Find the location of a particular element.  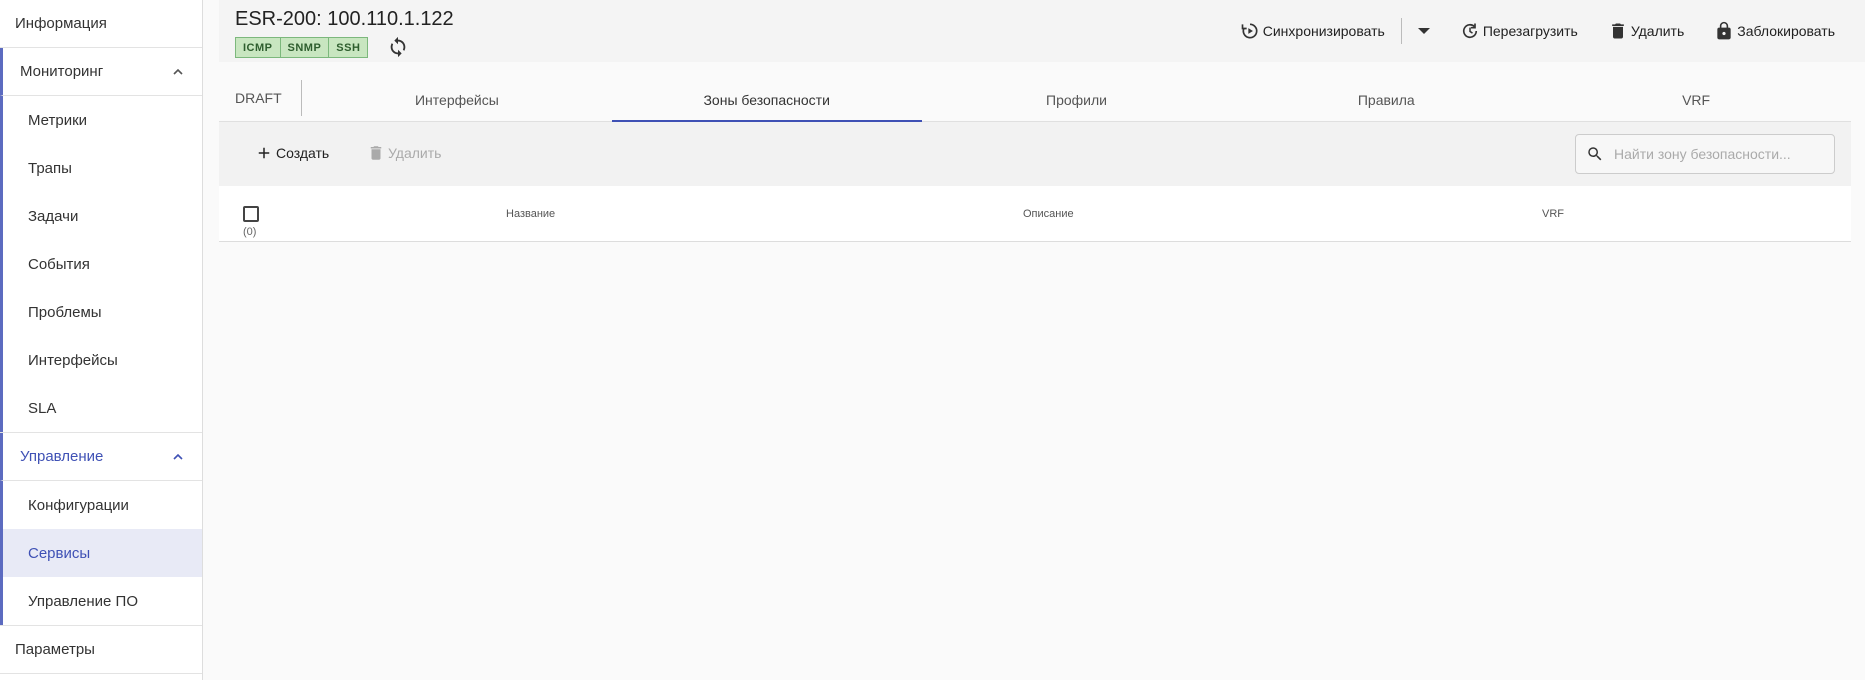

tab-rules: Правила is located at coordinates (1386, 99).